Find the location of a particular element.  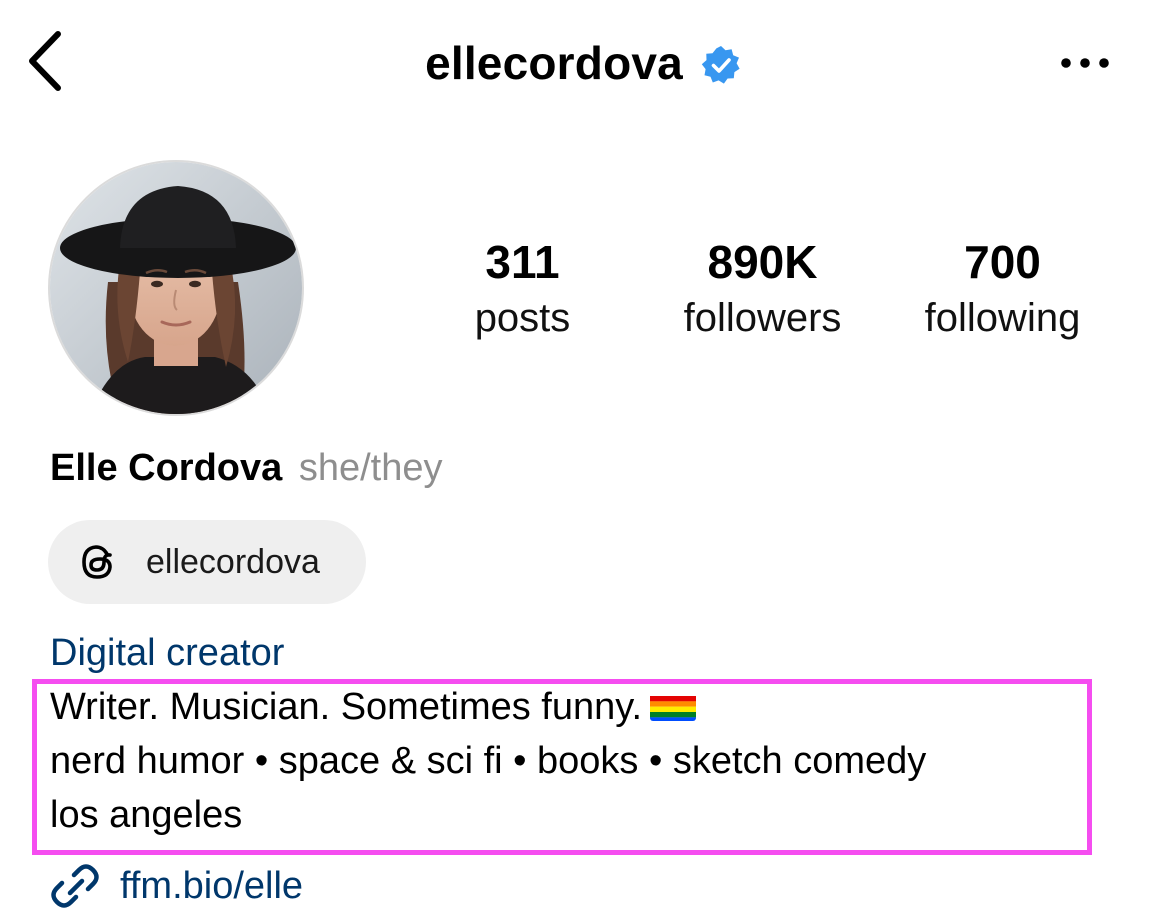

top-bar: ellecordova is located at coordinates (585, 62).